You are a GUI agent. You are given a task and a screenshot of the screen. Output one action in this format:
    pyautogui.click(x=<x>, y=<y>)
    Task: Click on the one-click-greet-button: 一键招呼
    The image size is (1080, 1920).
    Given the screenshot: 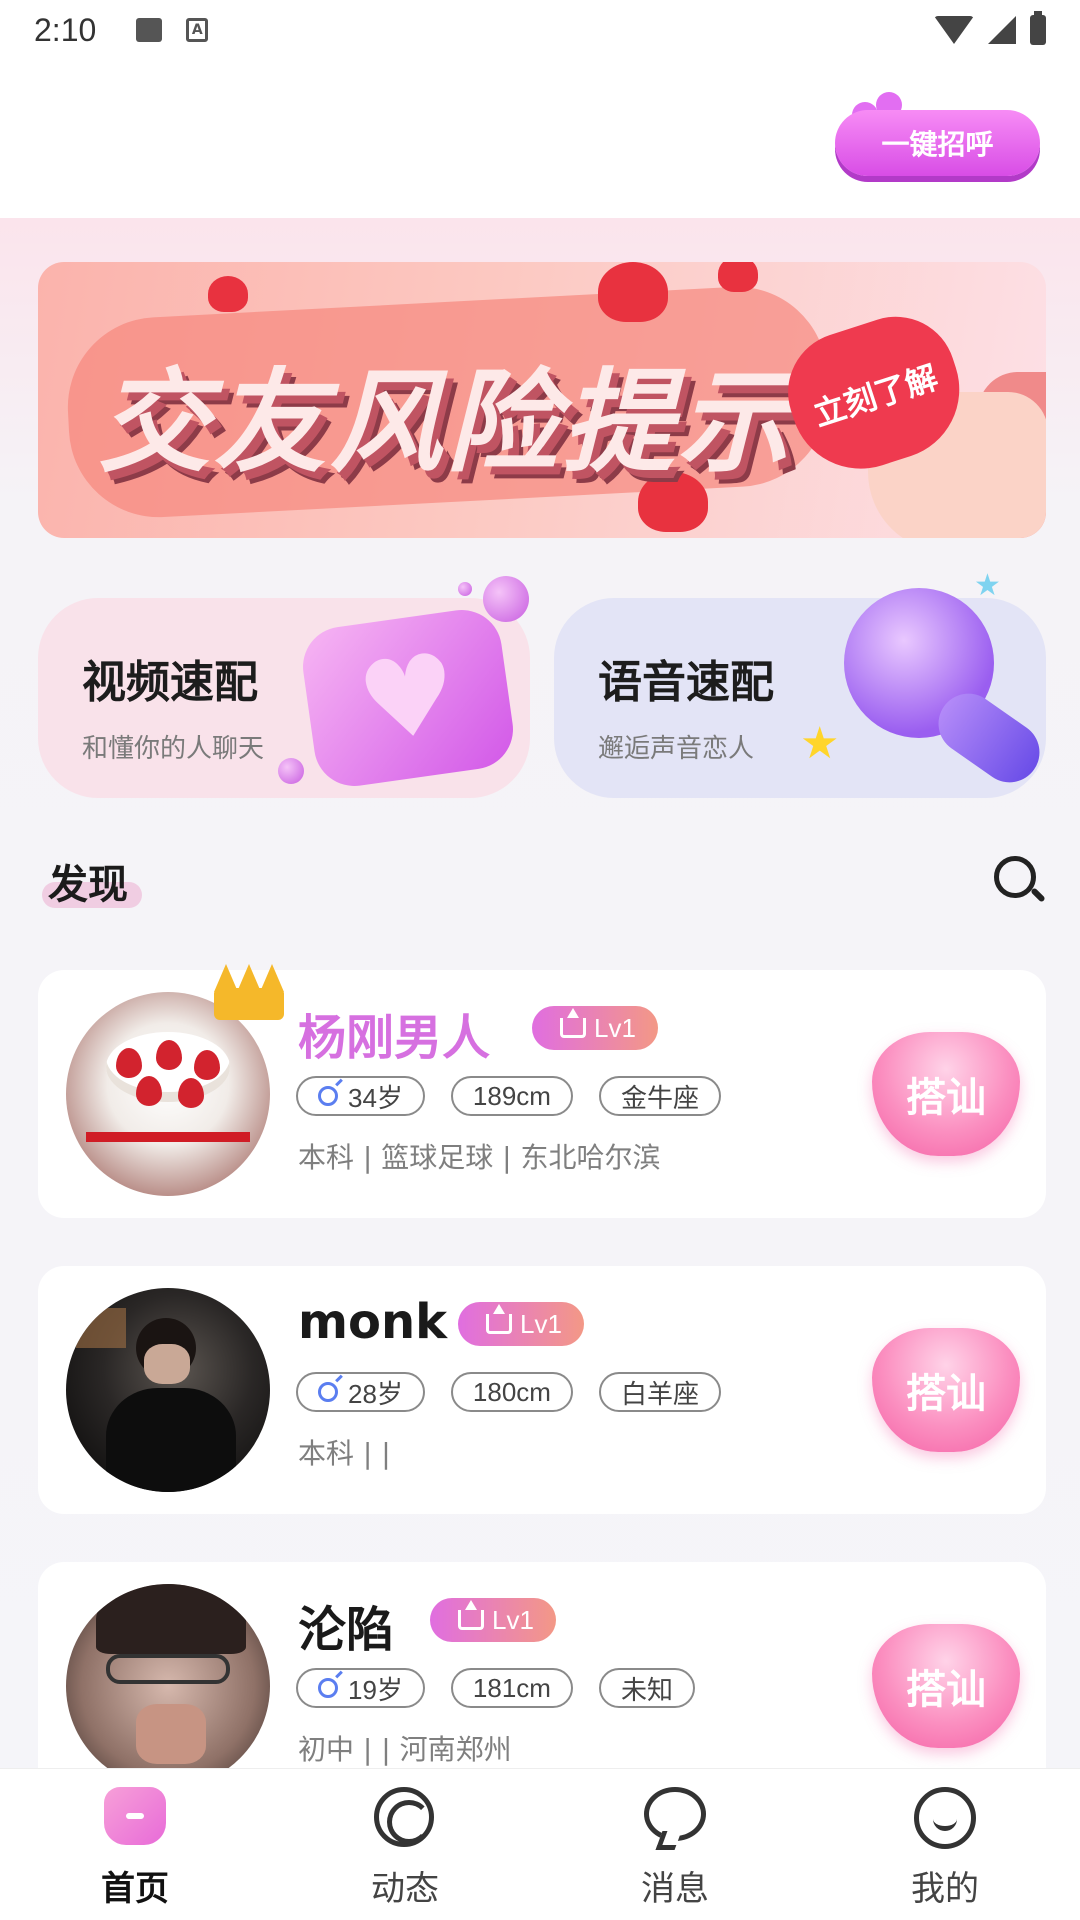 What is the action you would take?
    pyautogui.click(x=937, y=143)
    